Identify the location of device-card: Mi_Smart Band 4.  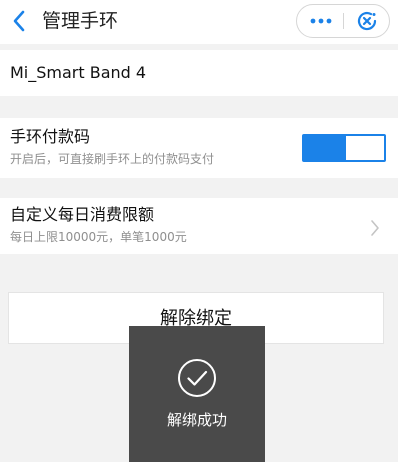
(199, 73).